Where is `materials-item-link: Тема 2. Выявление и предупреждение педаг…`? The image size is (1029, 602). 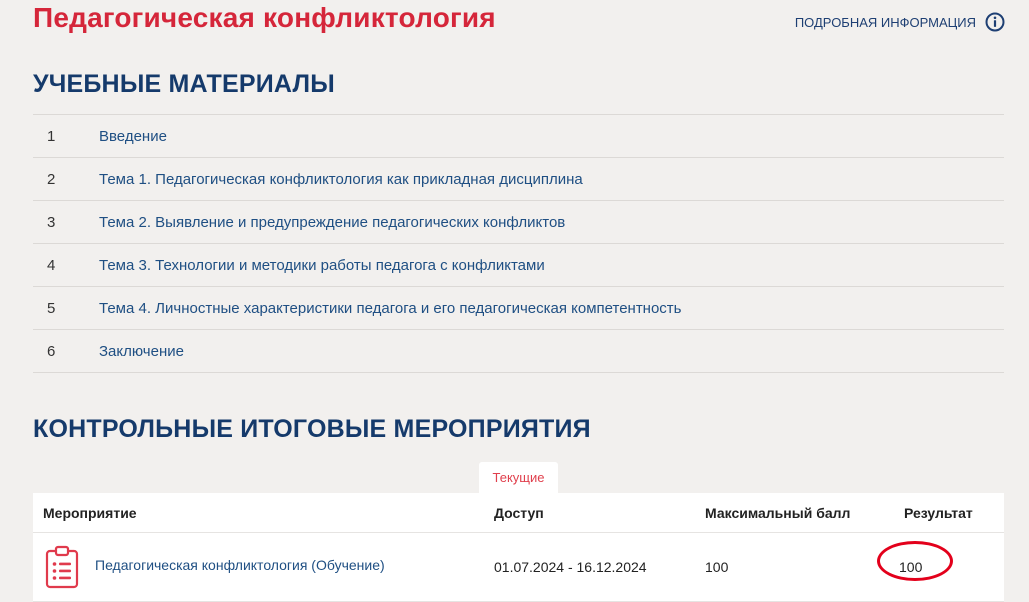 materials-item-link: Тема 2. Выявление и предупреждение педаг… is located at coordinates (332, 222).